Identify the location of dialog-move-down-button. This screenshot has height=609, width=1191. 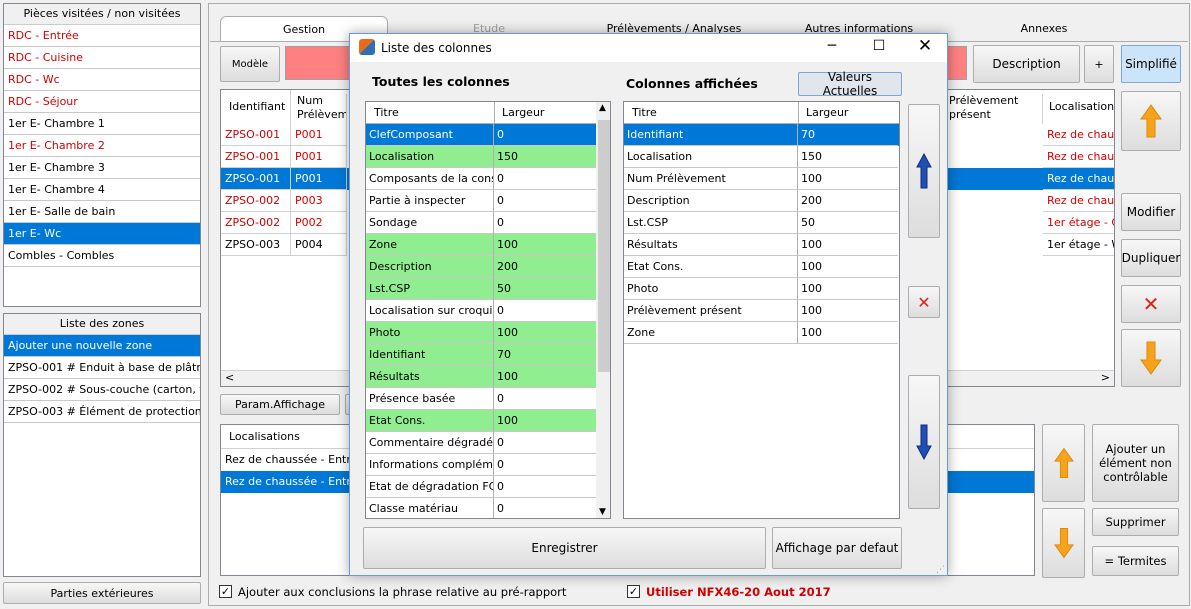
(924, 442).